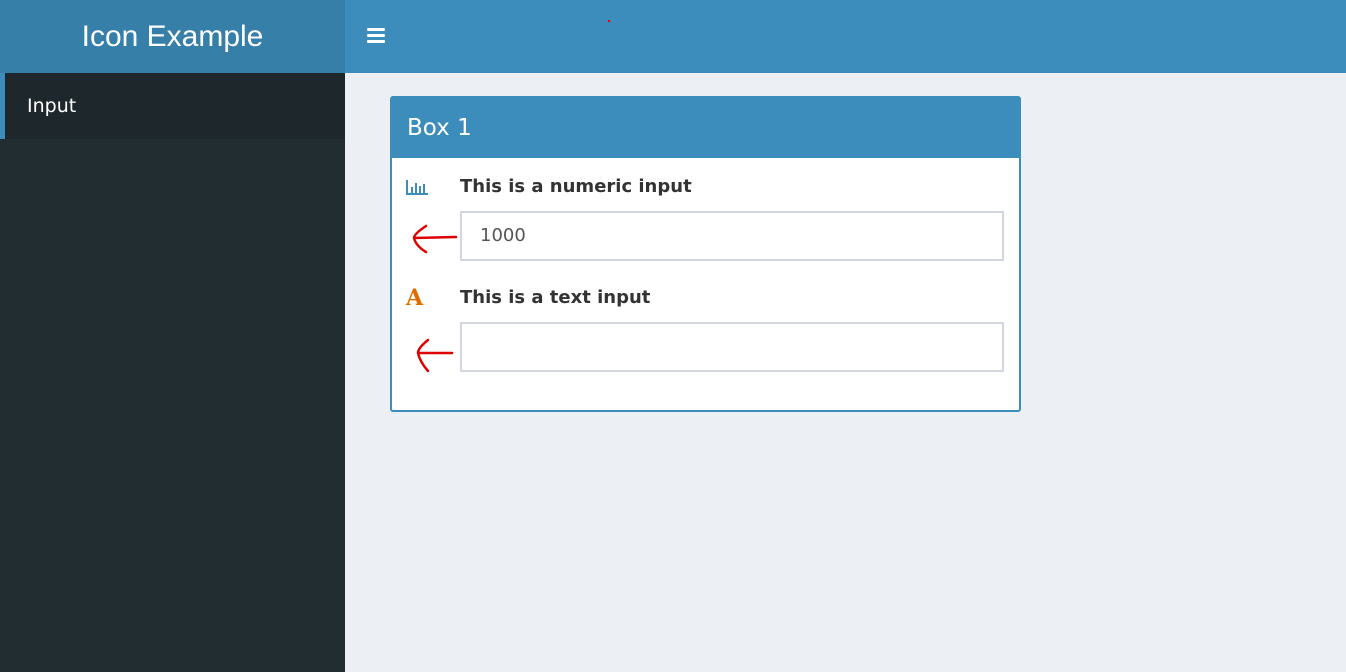 The height and width of the screenshot is (672, 1346). What do you see at coordinates (417, 187) in the screenshot?
I see `bar-chart-icon` at bounding box center [417, 187].